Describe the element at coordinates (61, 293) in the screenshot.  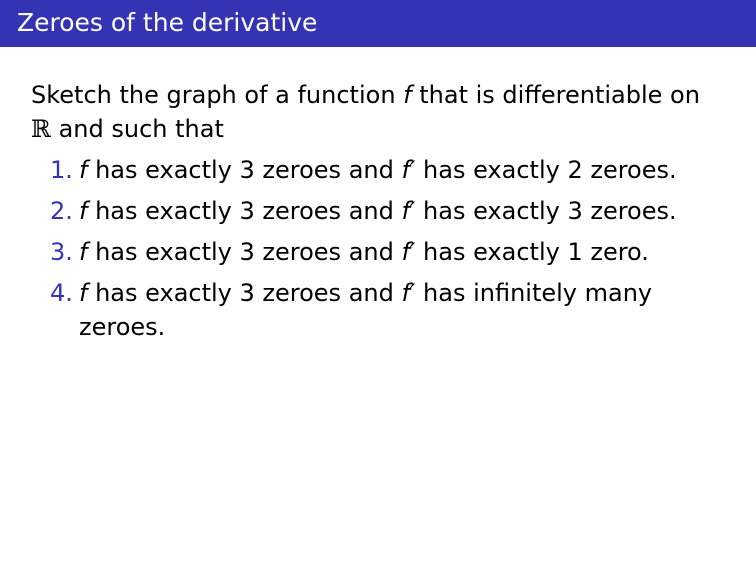
I see `item-number: 4.` at that location.